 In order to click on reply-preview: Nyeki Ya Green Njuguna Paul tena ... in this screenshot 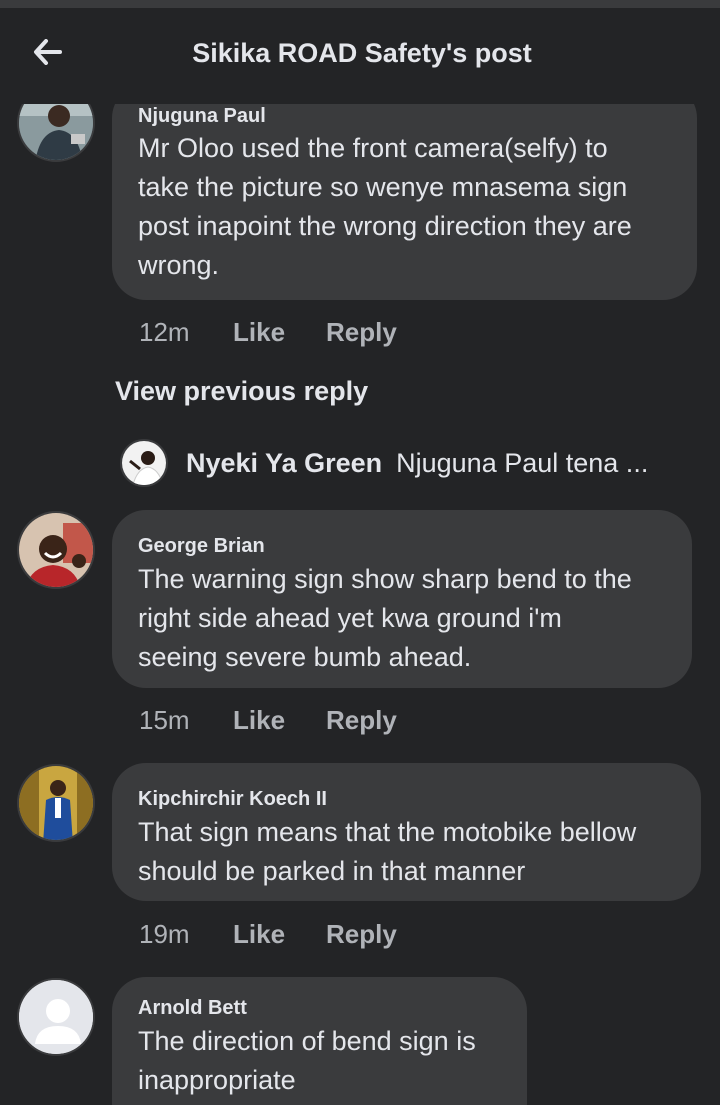, I will do `click(384, 463)`.